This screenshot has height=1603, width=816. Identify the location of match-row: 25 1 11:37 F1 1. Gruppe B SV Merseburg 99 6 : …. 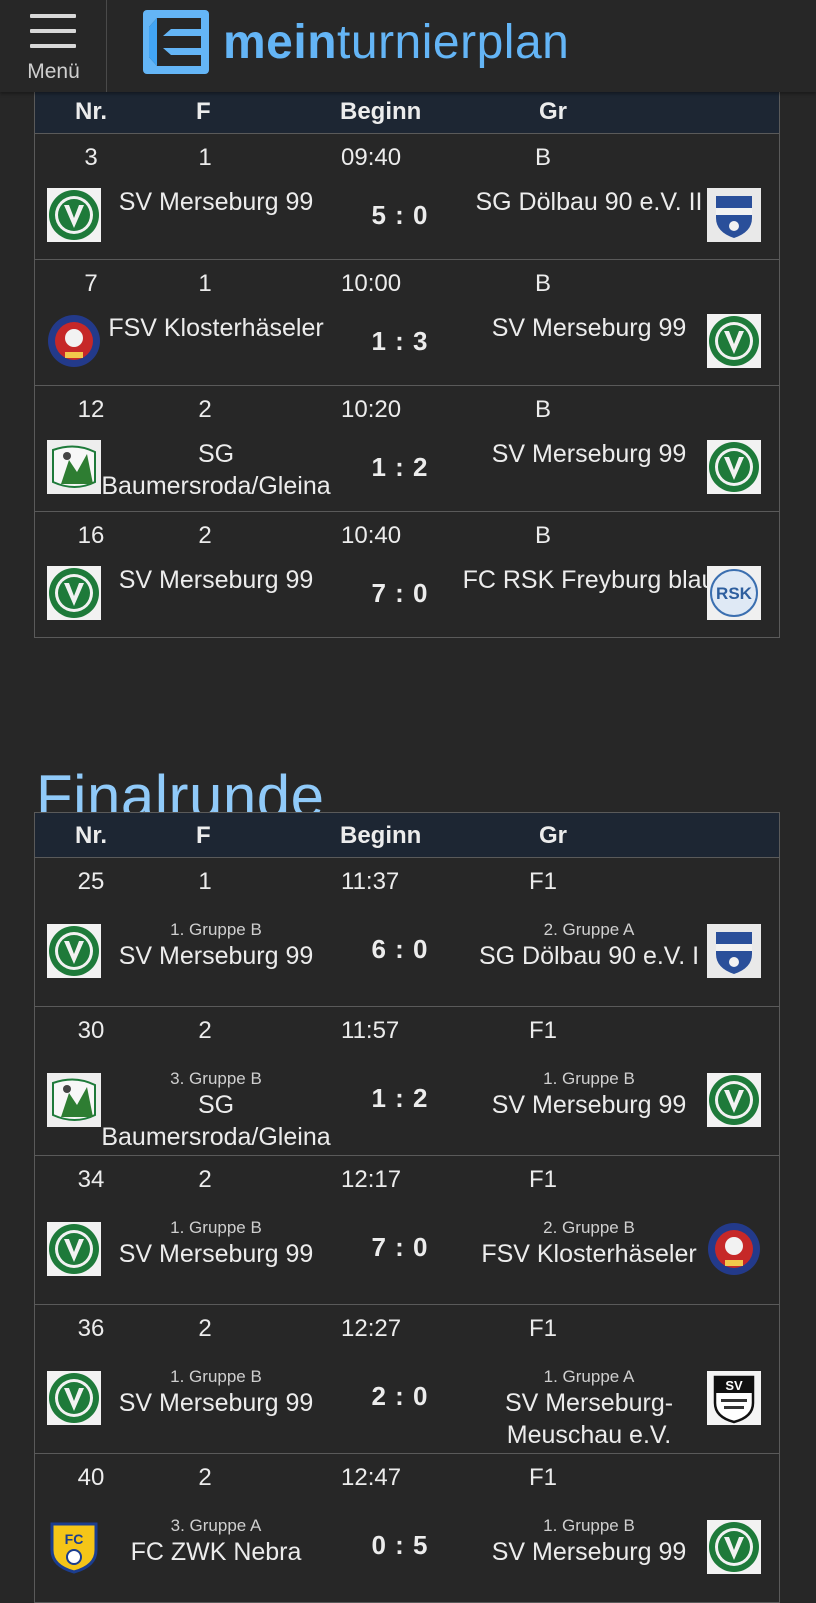
(407, 932).